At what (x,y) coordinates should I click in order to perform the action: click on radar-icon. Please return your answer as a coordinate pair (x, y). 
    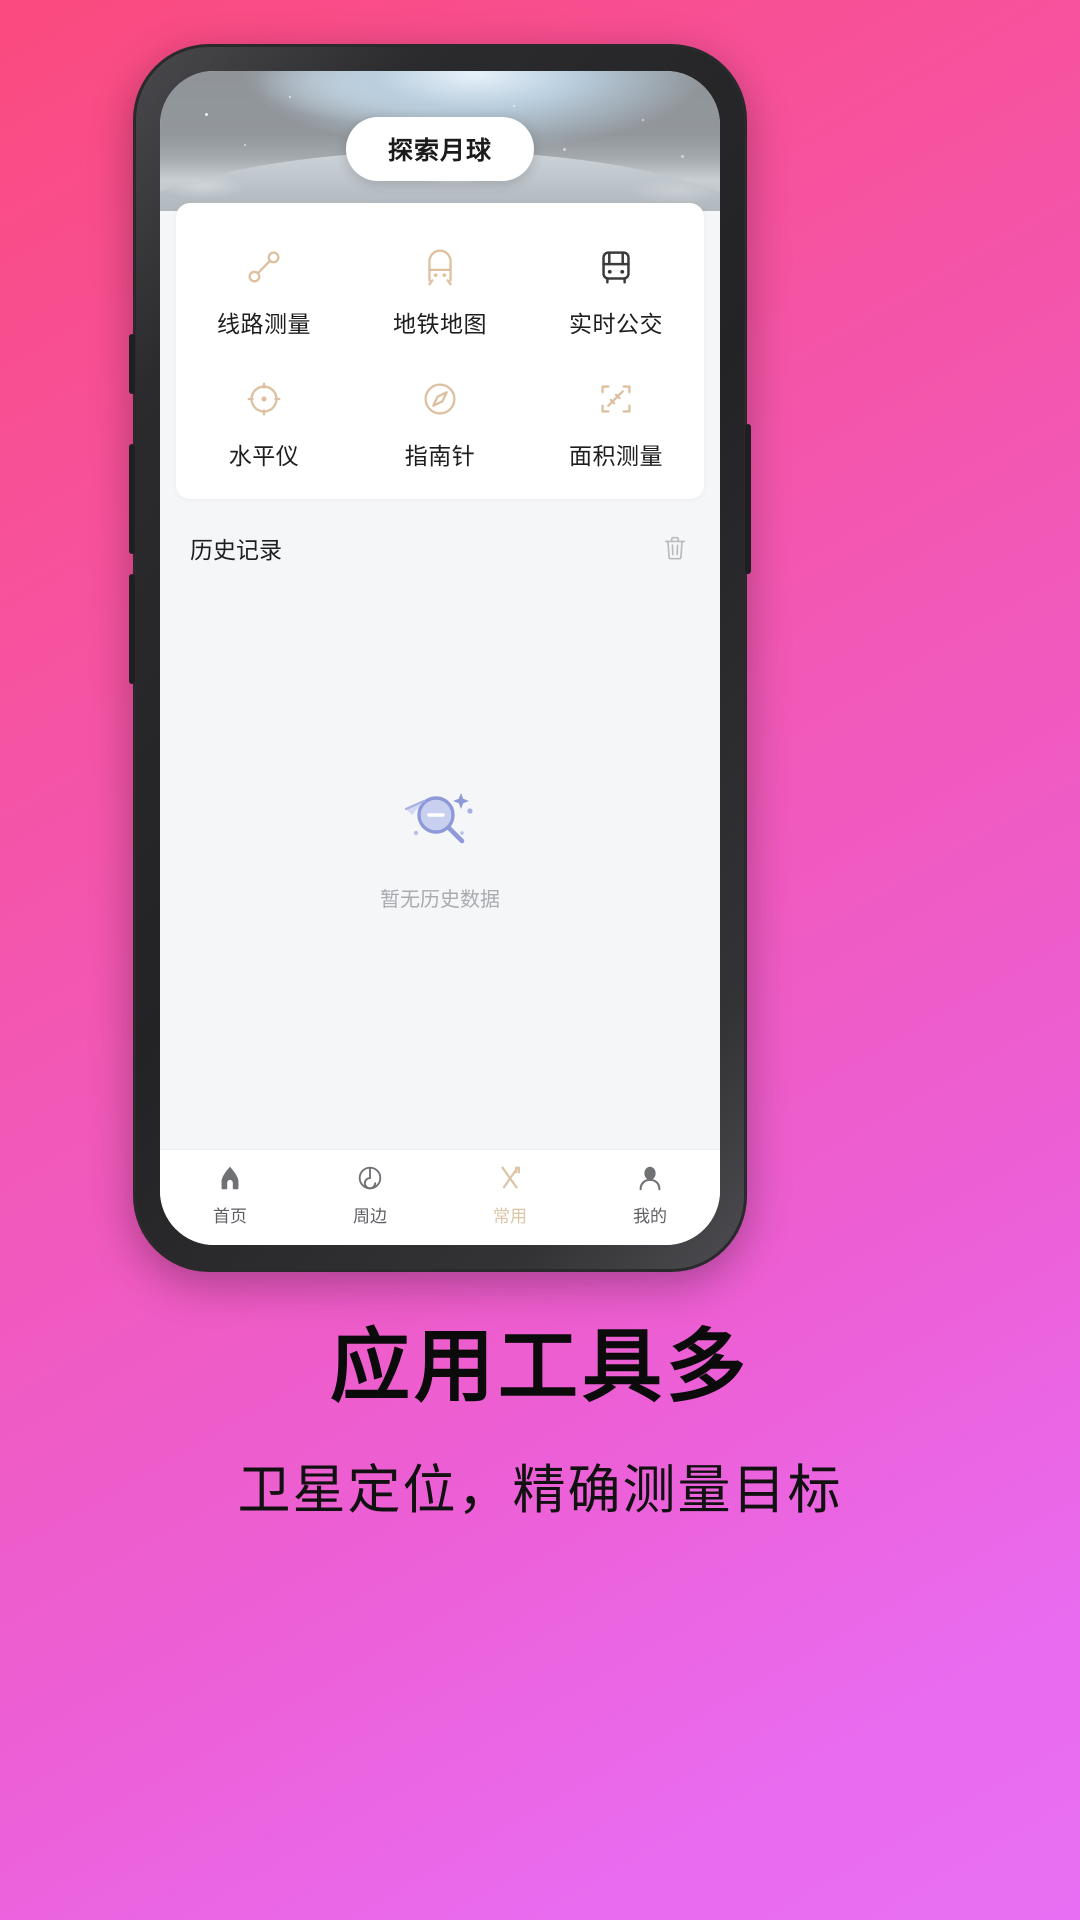
    Looking at the image, I should click on (370, 1178).